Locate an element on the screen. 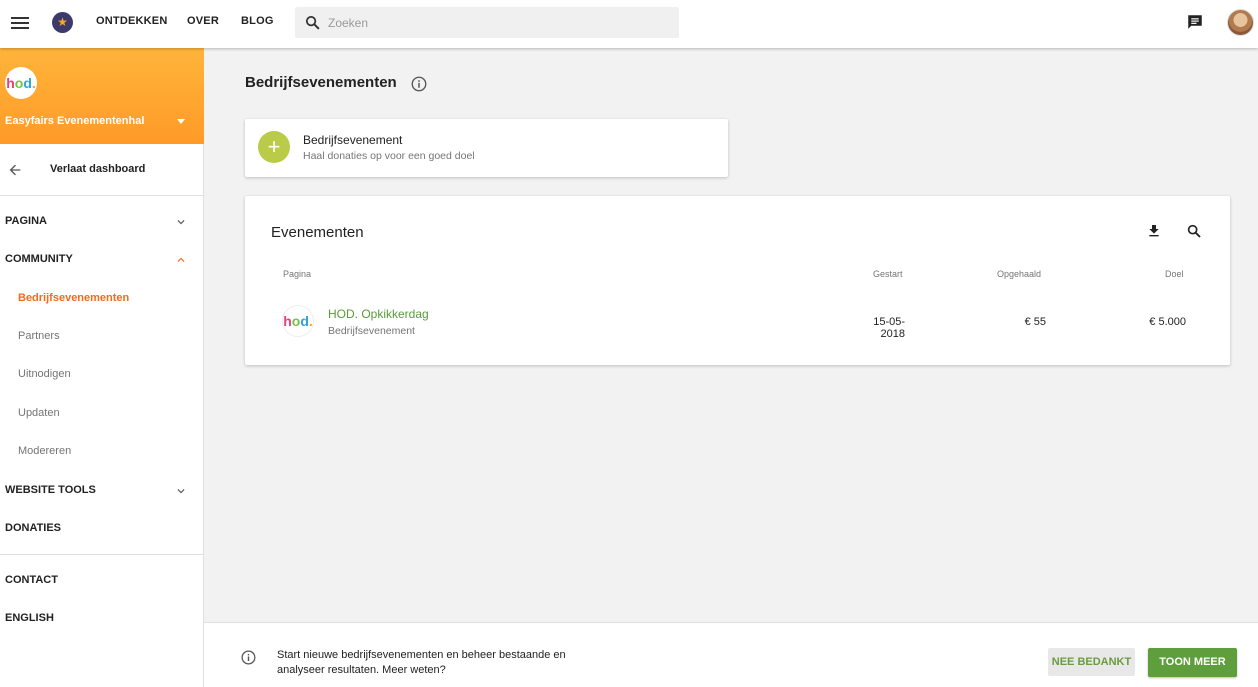  org-logo: hod. is located at coordinates (21, 83).